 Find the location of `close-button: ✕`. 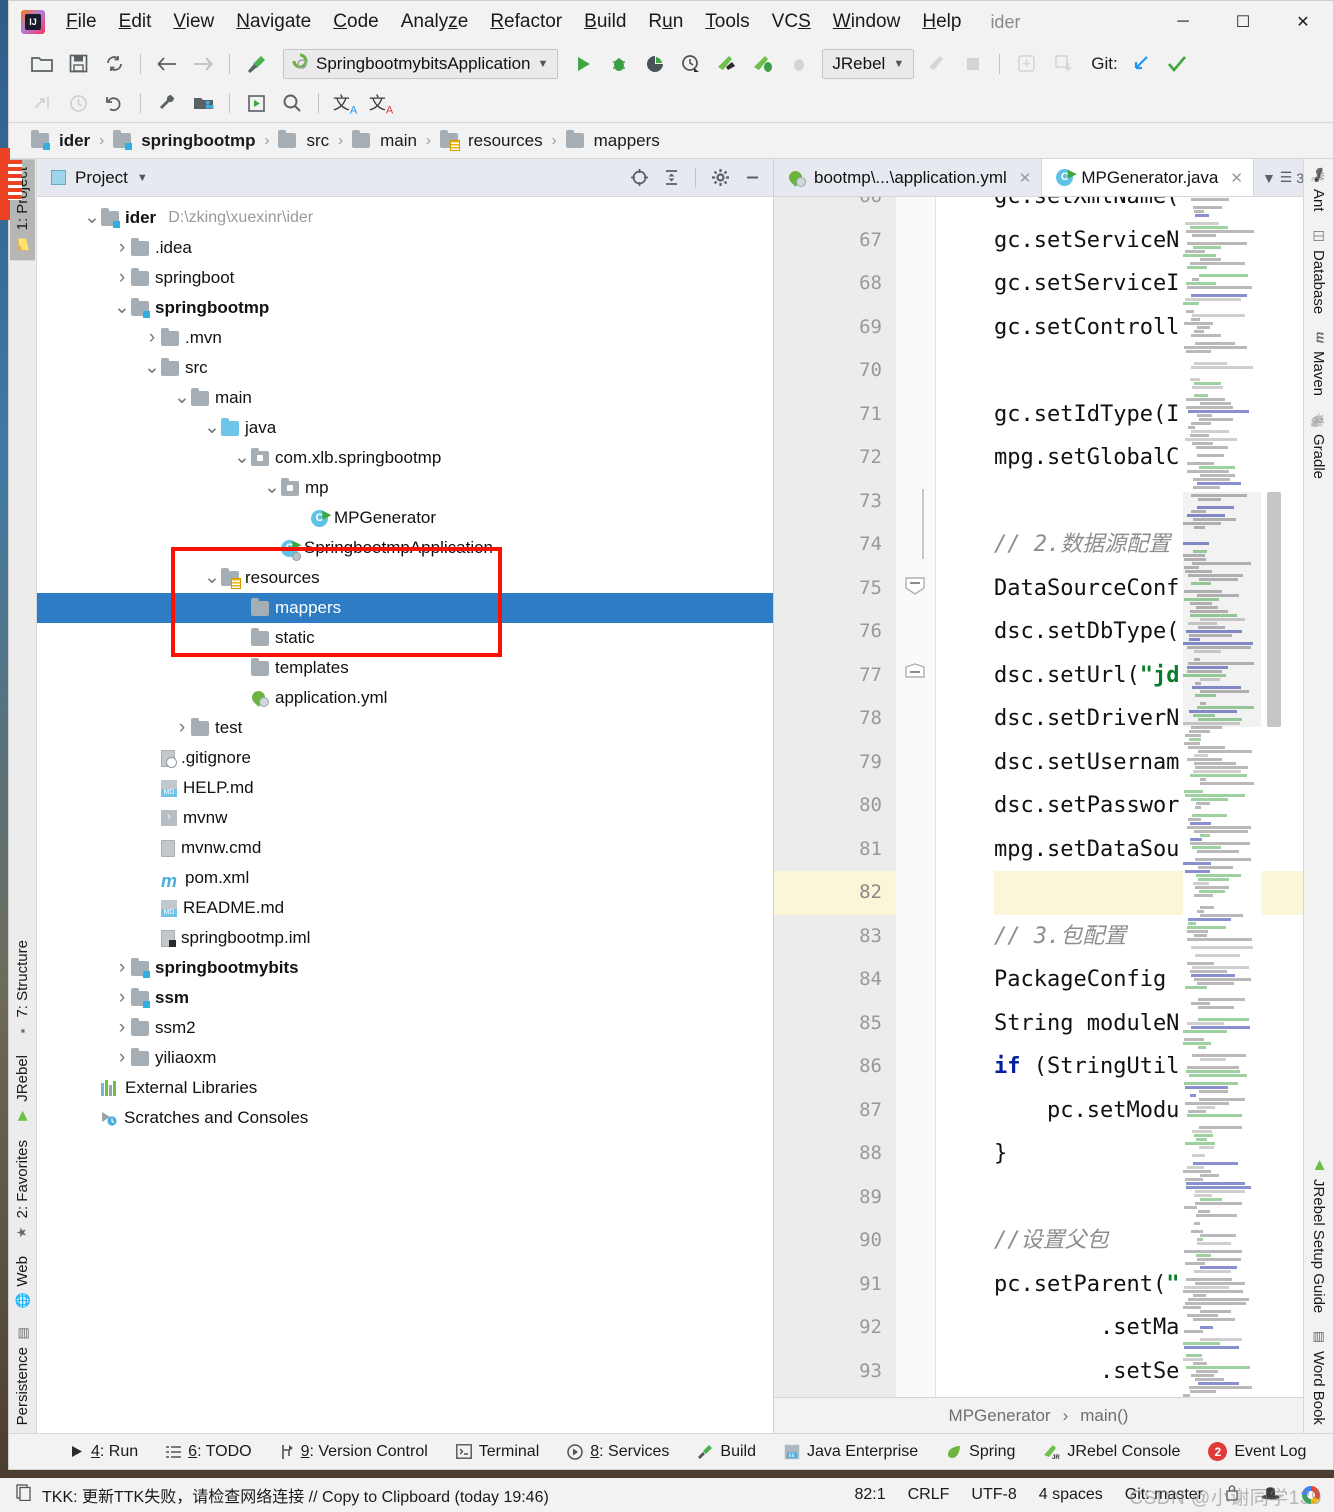

close-button: ✕ is located at coordinates (1303, 22).